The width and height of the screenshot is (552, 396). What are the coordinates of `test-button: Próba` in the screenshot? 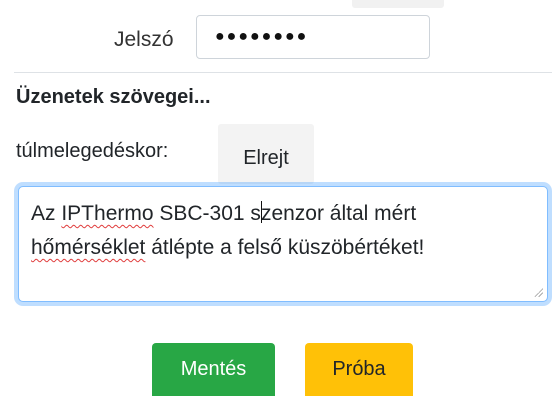 It's located at (359, 369).